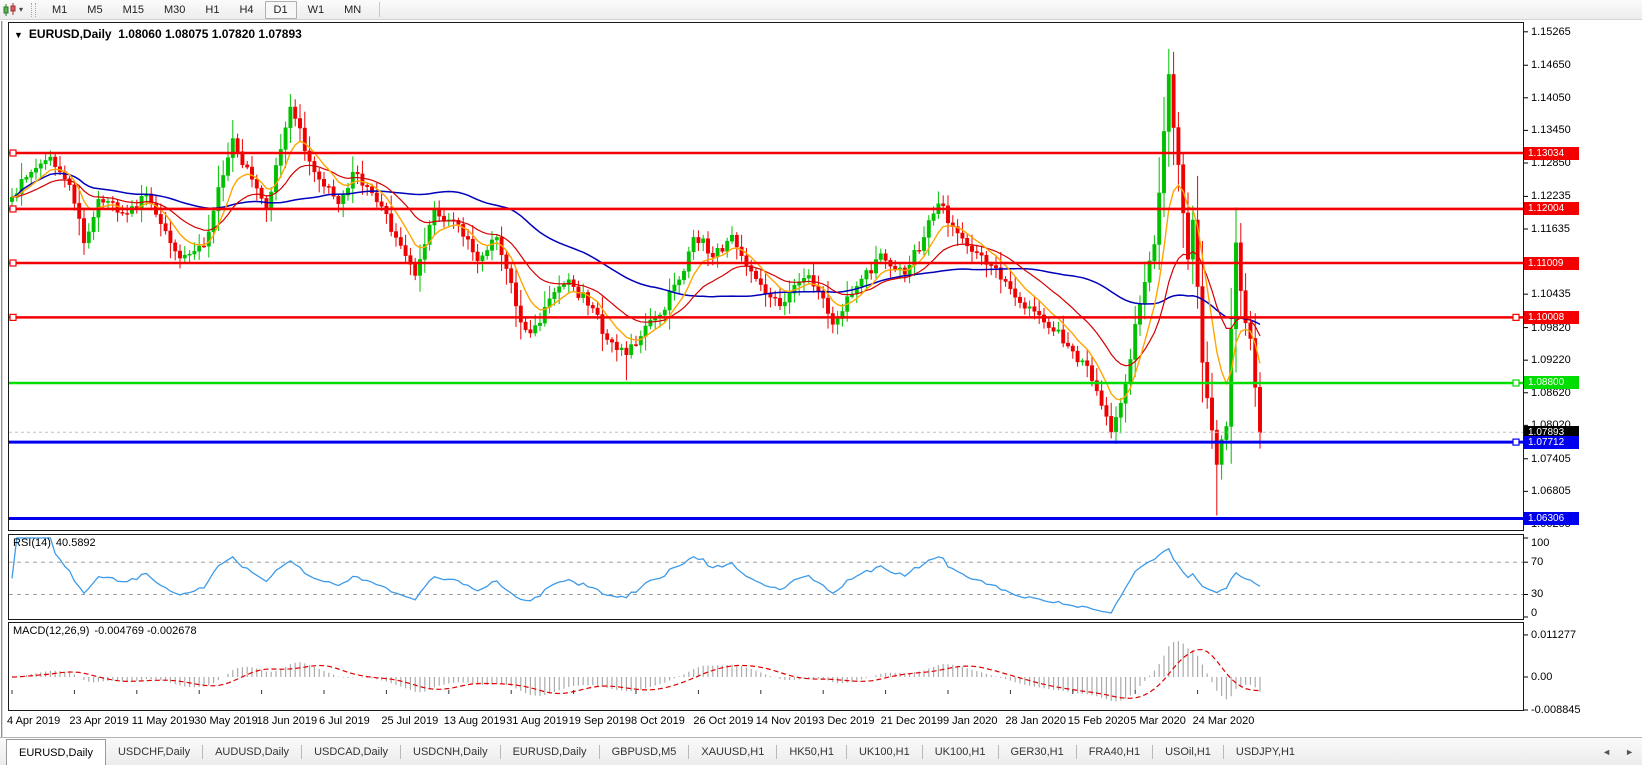  I want to click on date-axis-label: 6 Jul 2019, so click(344, 721).